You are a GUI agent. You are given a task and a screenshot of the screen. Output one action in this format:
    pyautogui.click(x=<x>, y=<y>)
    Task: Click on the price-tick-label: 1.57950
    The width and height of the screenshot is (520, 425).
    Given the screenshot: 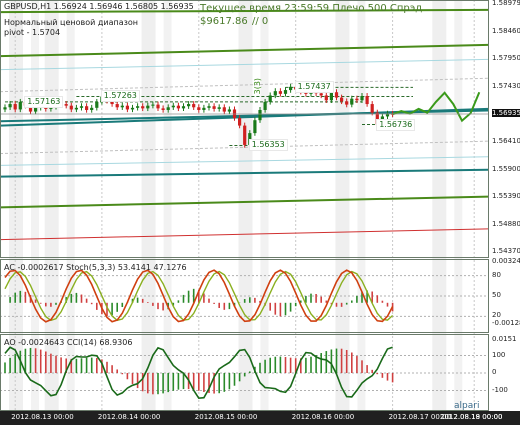 What is the action you would take?
    pyautogui.click(x=506, y=58)
    